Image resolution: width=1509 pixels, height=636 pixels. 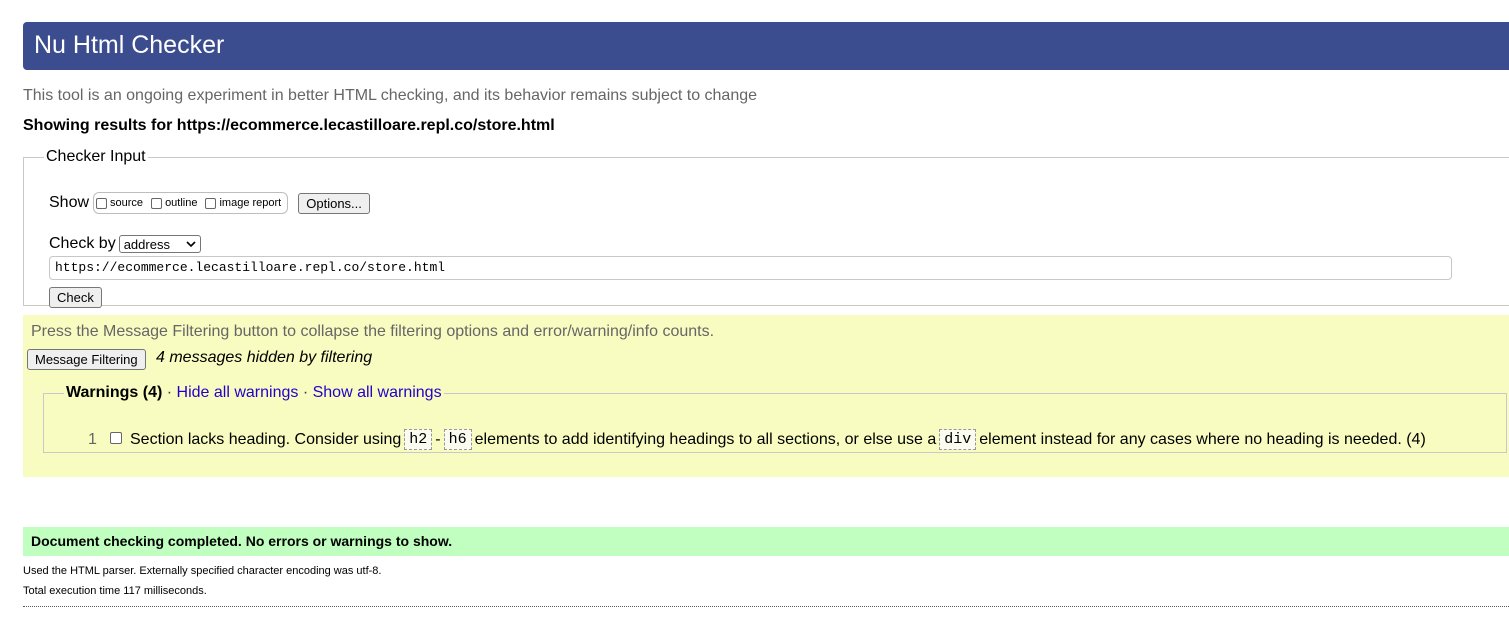 What do you see at coordinates (377, 392) in the screenshot?
I see `show-all-warnings-link: Show all warnings` at bounding box center [377, 392].